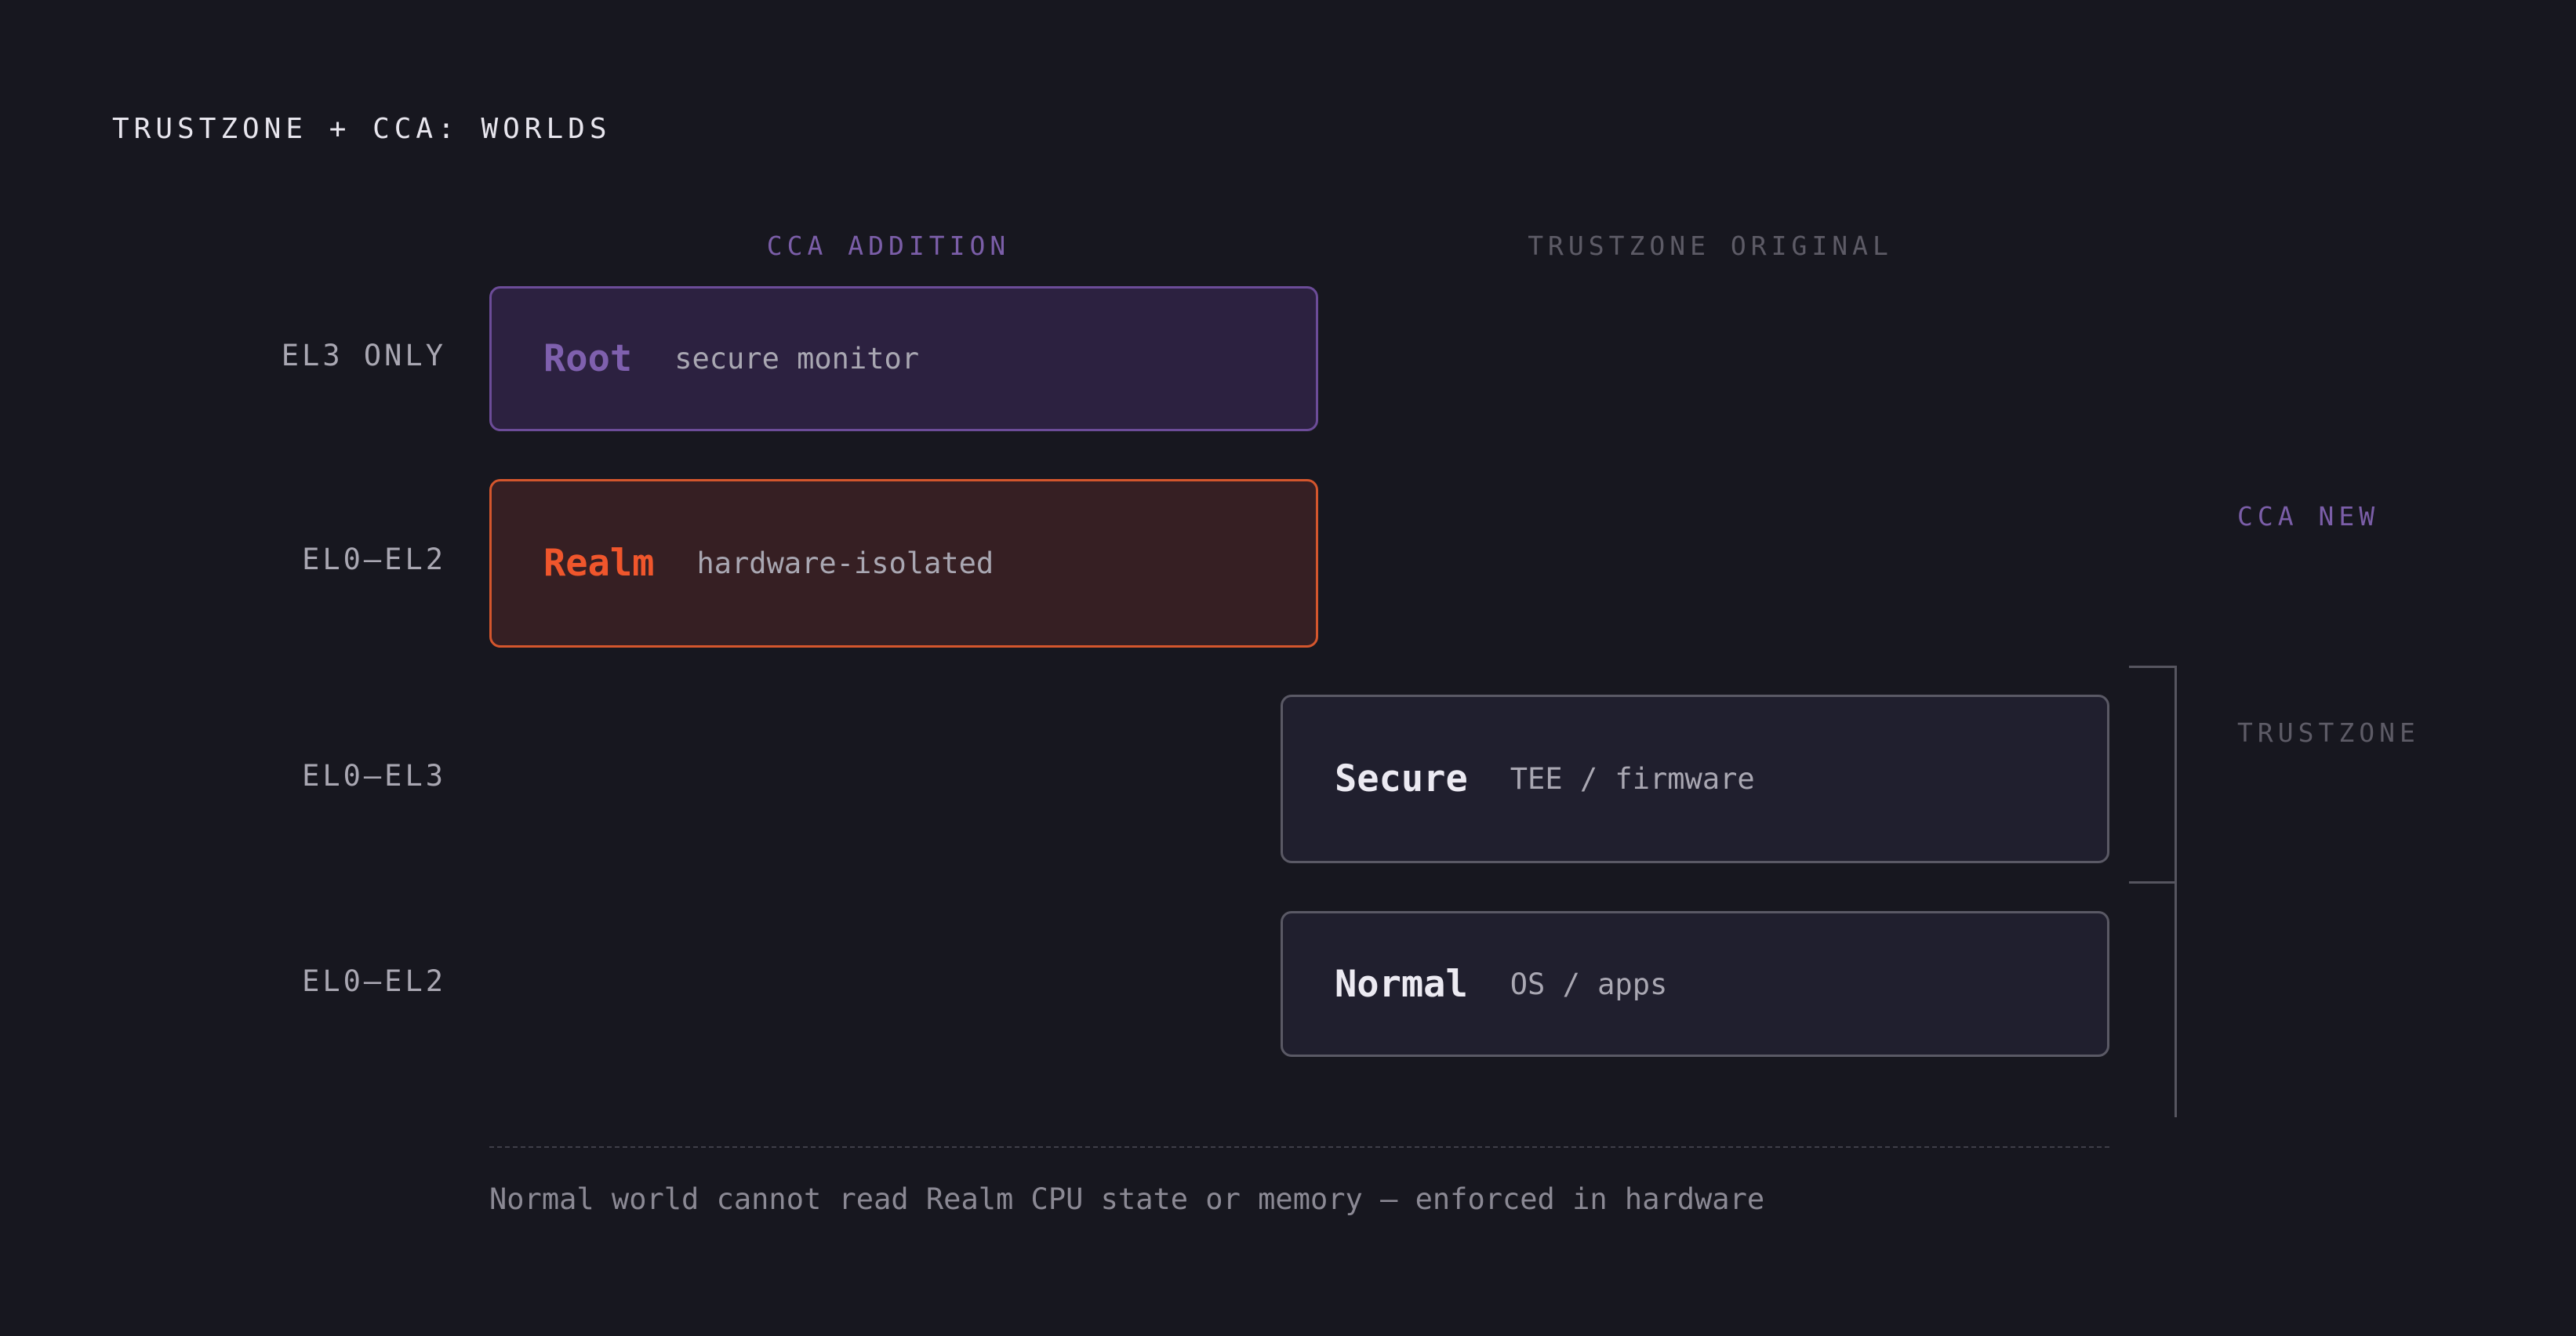 Image resolution: width=2576 pixels, height=1336 pixels. What do you see at coordinates (888, 246) in the screenshot?
I see `column-header-cca-addition: CCA ADDITION` at bounding box center [888, 246].